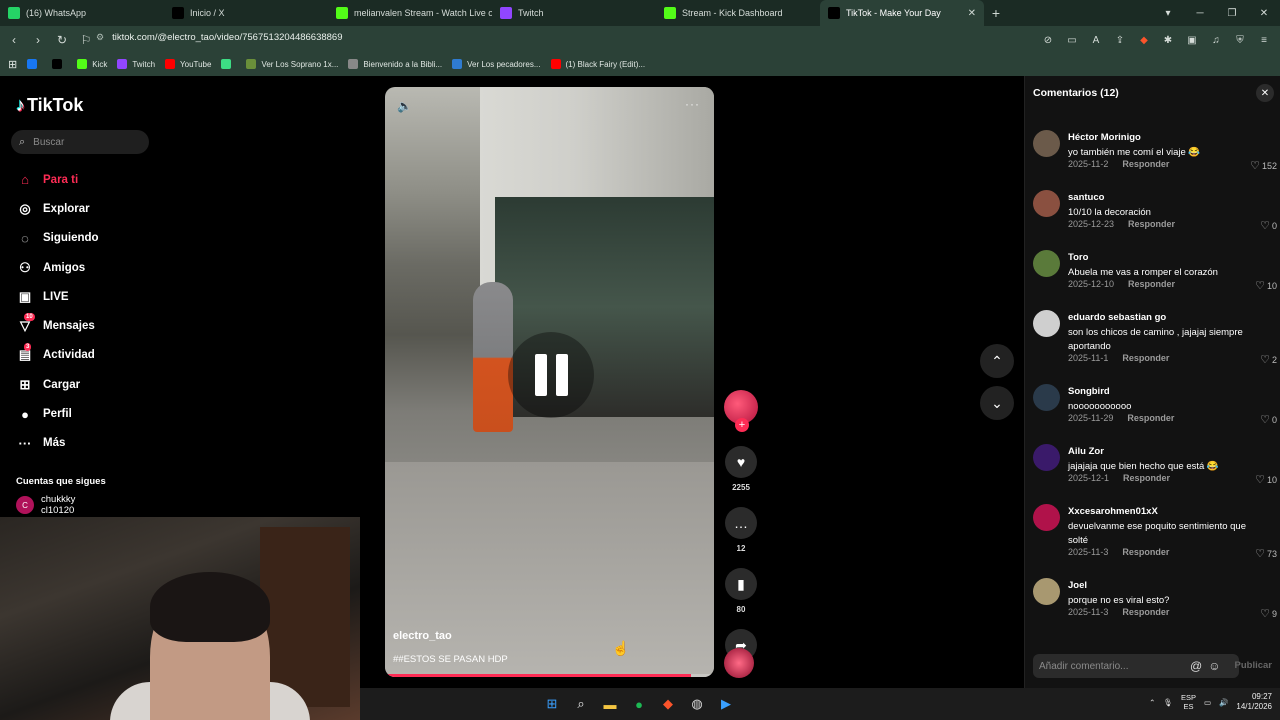  Describe the element at coordinates (1078, 257) in the screenshot. I see `comment-username: Toro` at that location.